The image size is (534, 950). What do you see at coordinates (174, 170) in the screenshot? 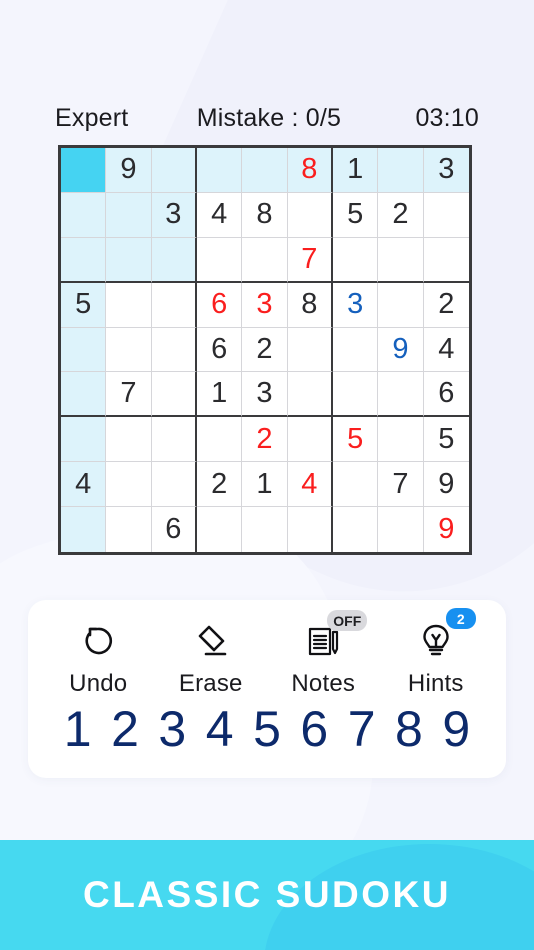
I see `board-cell-r0c2` at bounding box center [174, 170].